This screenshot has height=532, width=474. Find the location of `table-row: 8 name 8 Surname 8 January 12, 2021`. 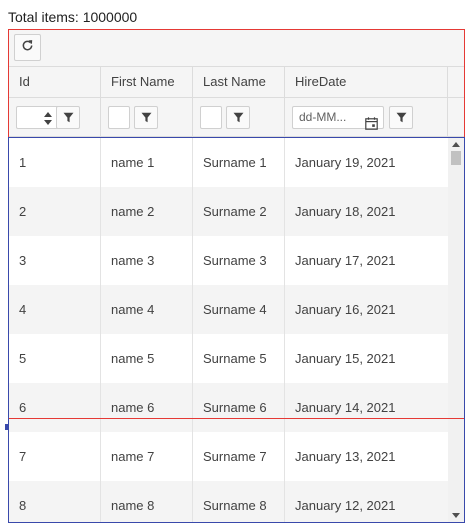

table-row: 8 name 8 Surname 8 January 12, 2021 is located at coordinates (228, 501).